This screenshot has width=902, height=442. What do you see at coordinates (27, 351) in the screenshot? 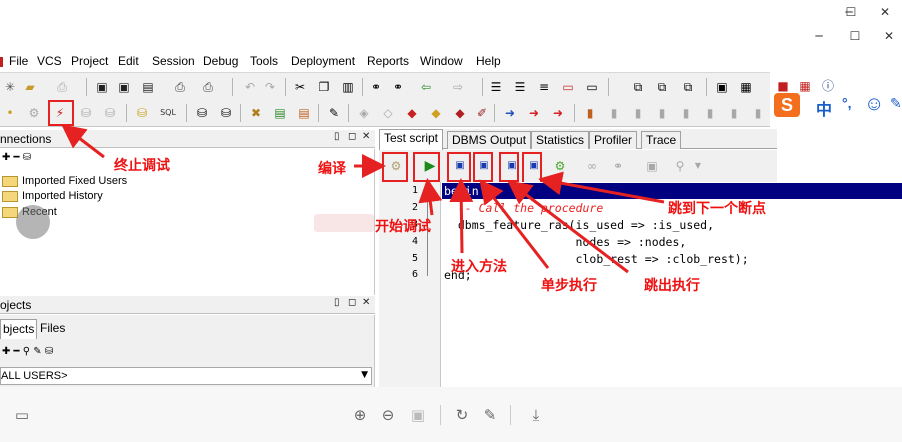
I see `objects-toolbar: ✚ ━ ⚲ ✎ ⛁` at bounding box center [27, 351].